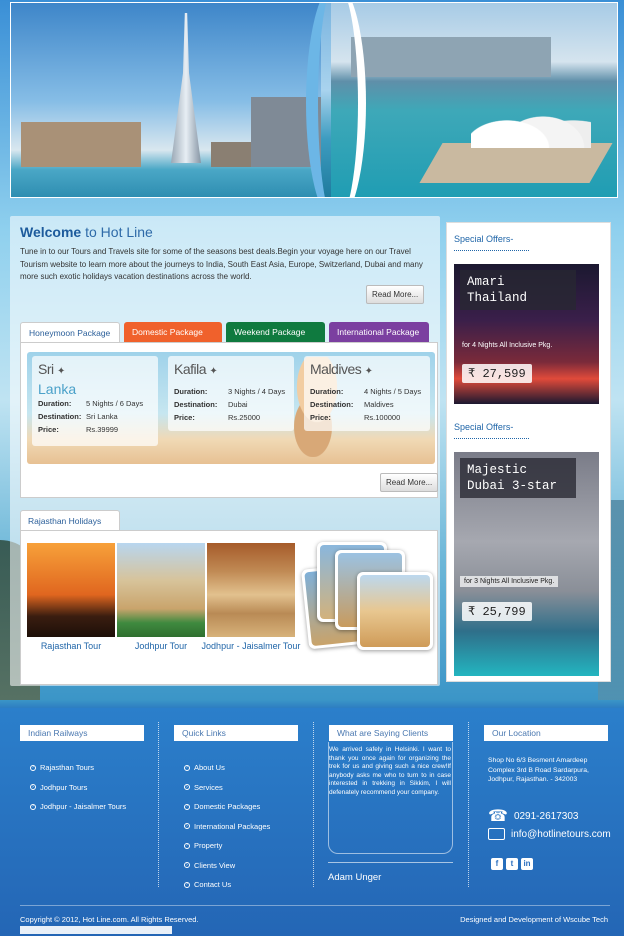 The width and height of the screenshot is (624, 936). Describe the element at coordinates (82, 733) in the screenshot. I see `indian-railways-heading: Indian Railways` at that location.